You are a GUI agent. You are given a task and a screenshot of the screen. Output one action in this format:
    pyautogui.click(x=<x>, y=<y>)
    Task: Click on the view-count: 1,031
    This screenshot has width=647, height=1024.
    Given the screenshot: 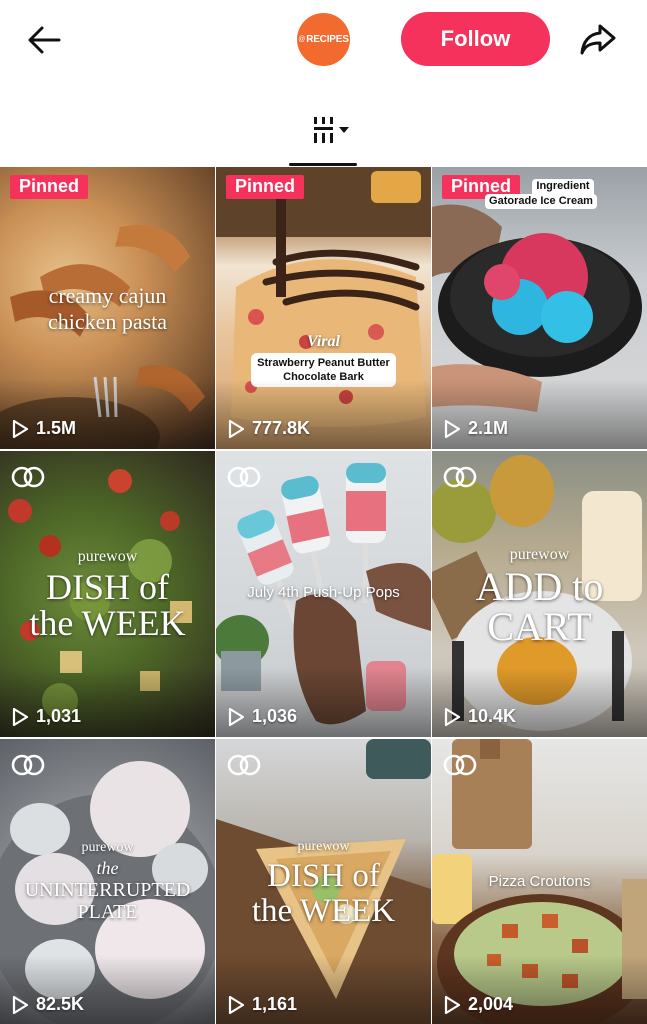 What is the action you would take?
    pyautogui.click(x=45, y=716)
    